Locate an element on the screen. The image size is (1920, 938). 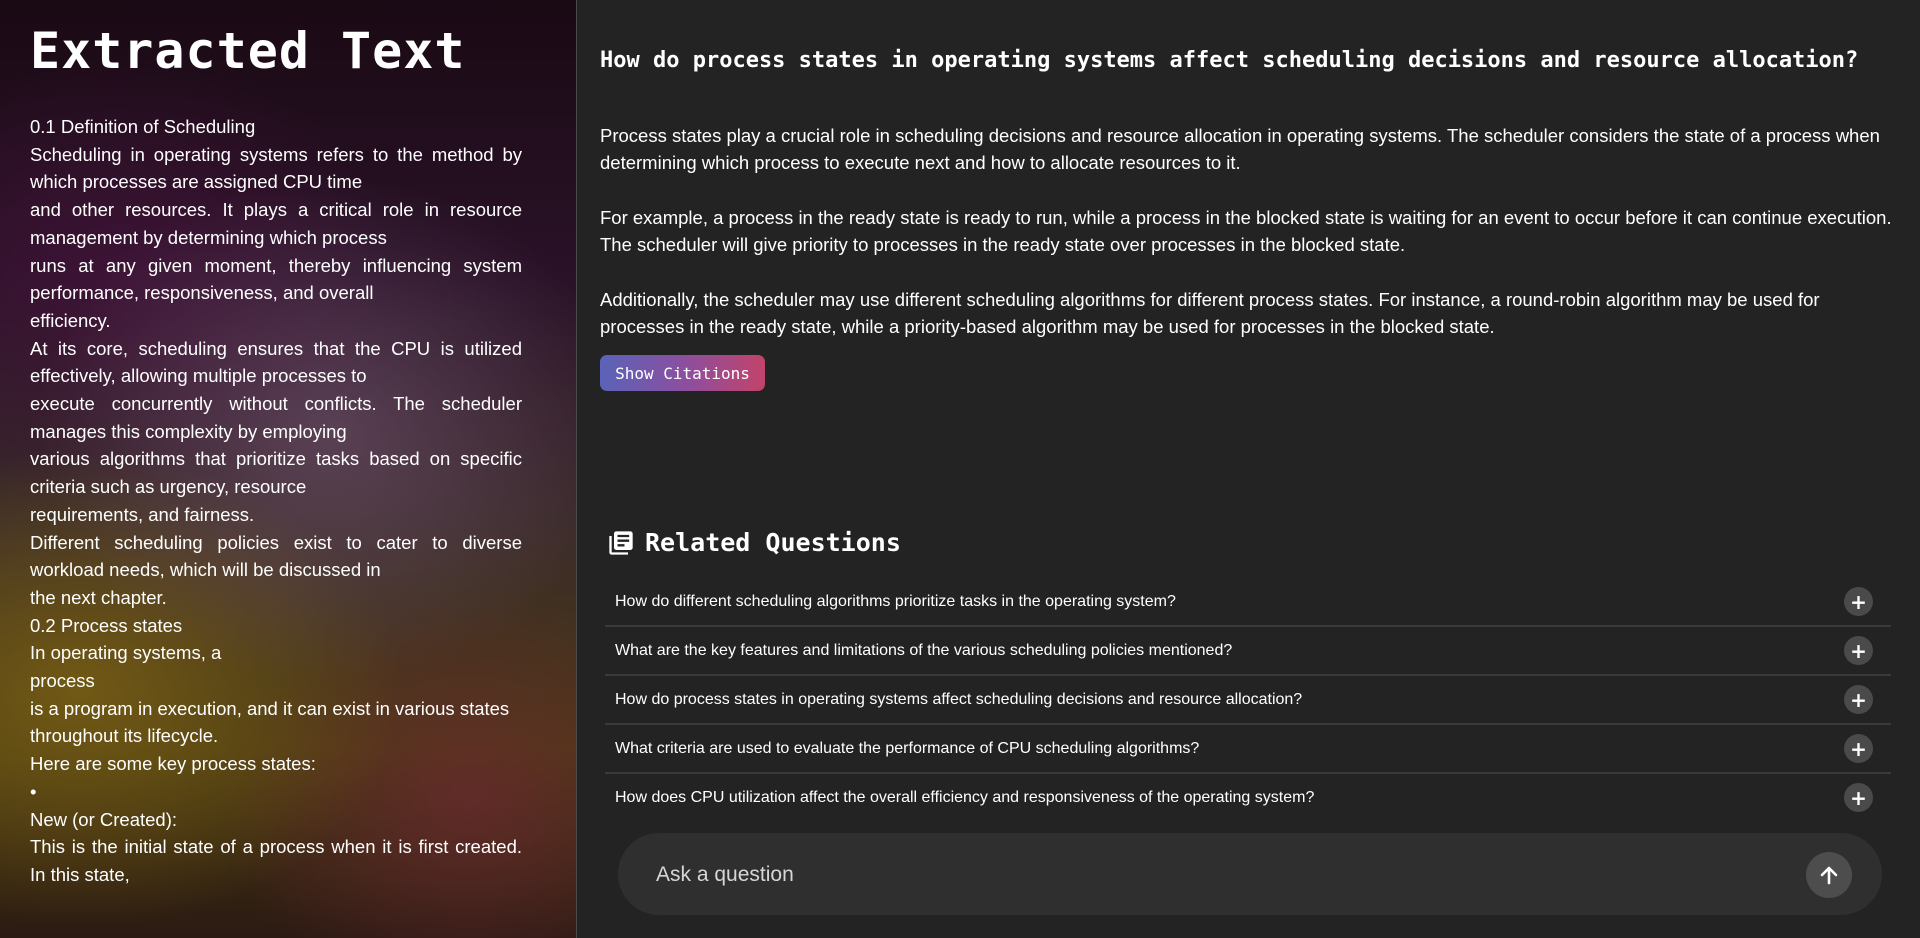
extracted-text-title: Extracted Text is located at coordinates (248, 51).